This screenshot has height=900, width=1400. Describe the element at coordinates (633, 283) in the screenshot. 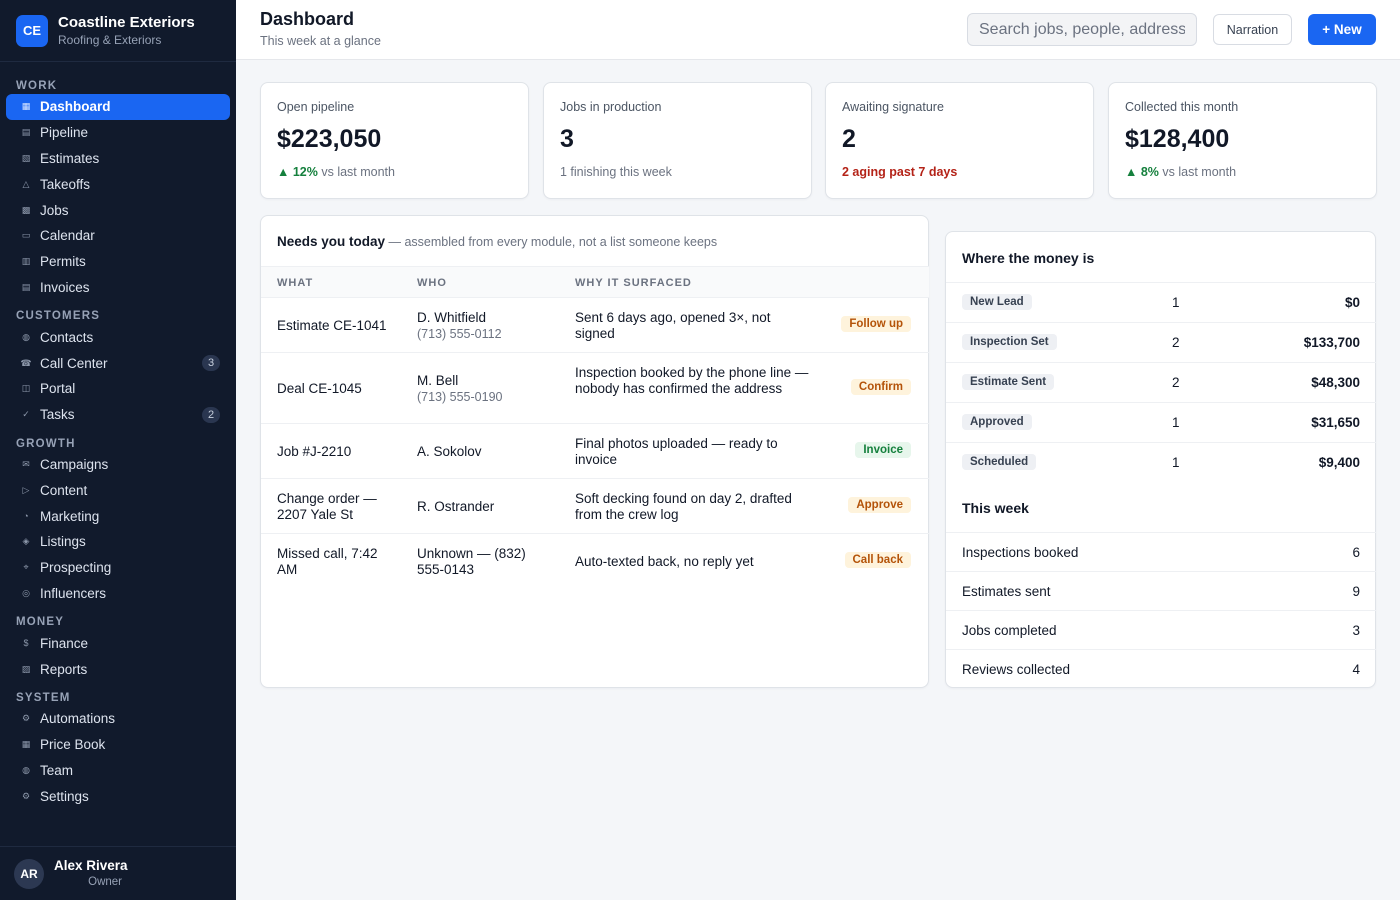

I see `column-header-why: WHY IT SURFACED` at that location.